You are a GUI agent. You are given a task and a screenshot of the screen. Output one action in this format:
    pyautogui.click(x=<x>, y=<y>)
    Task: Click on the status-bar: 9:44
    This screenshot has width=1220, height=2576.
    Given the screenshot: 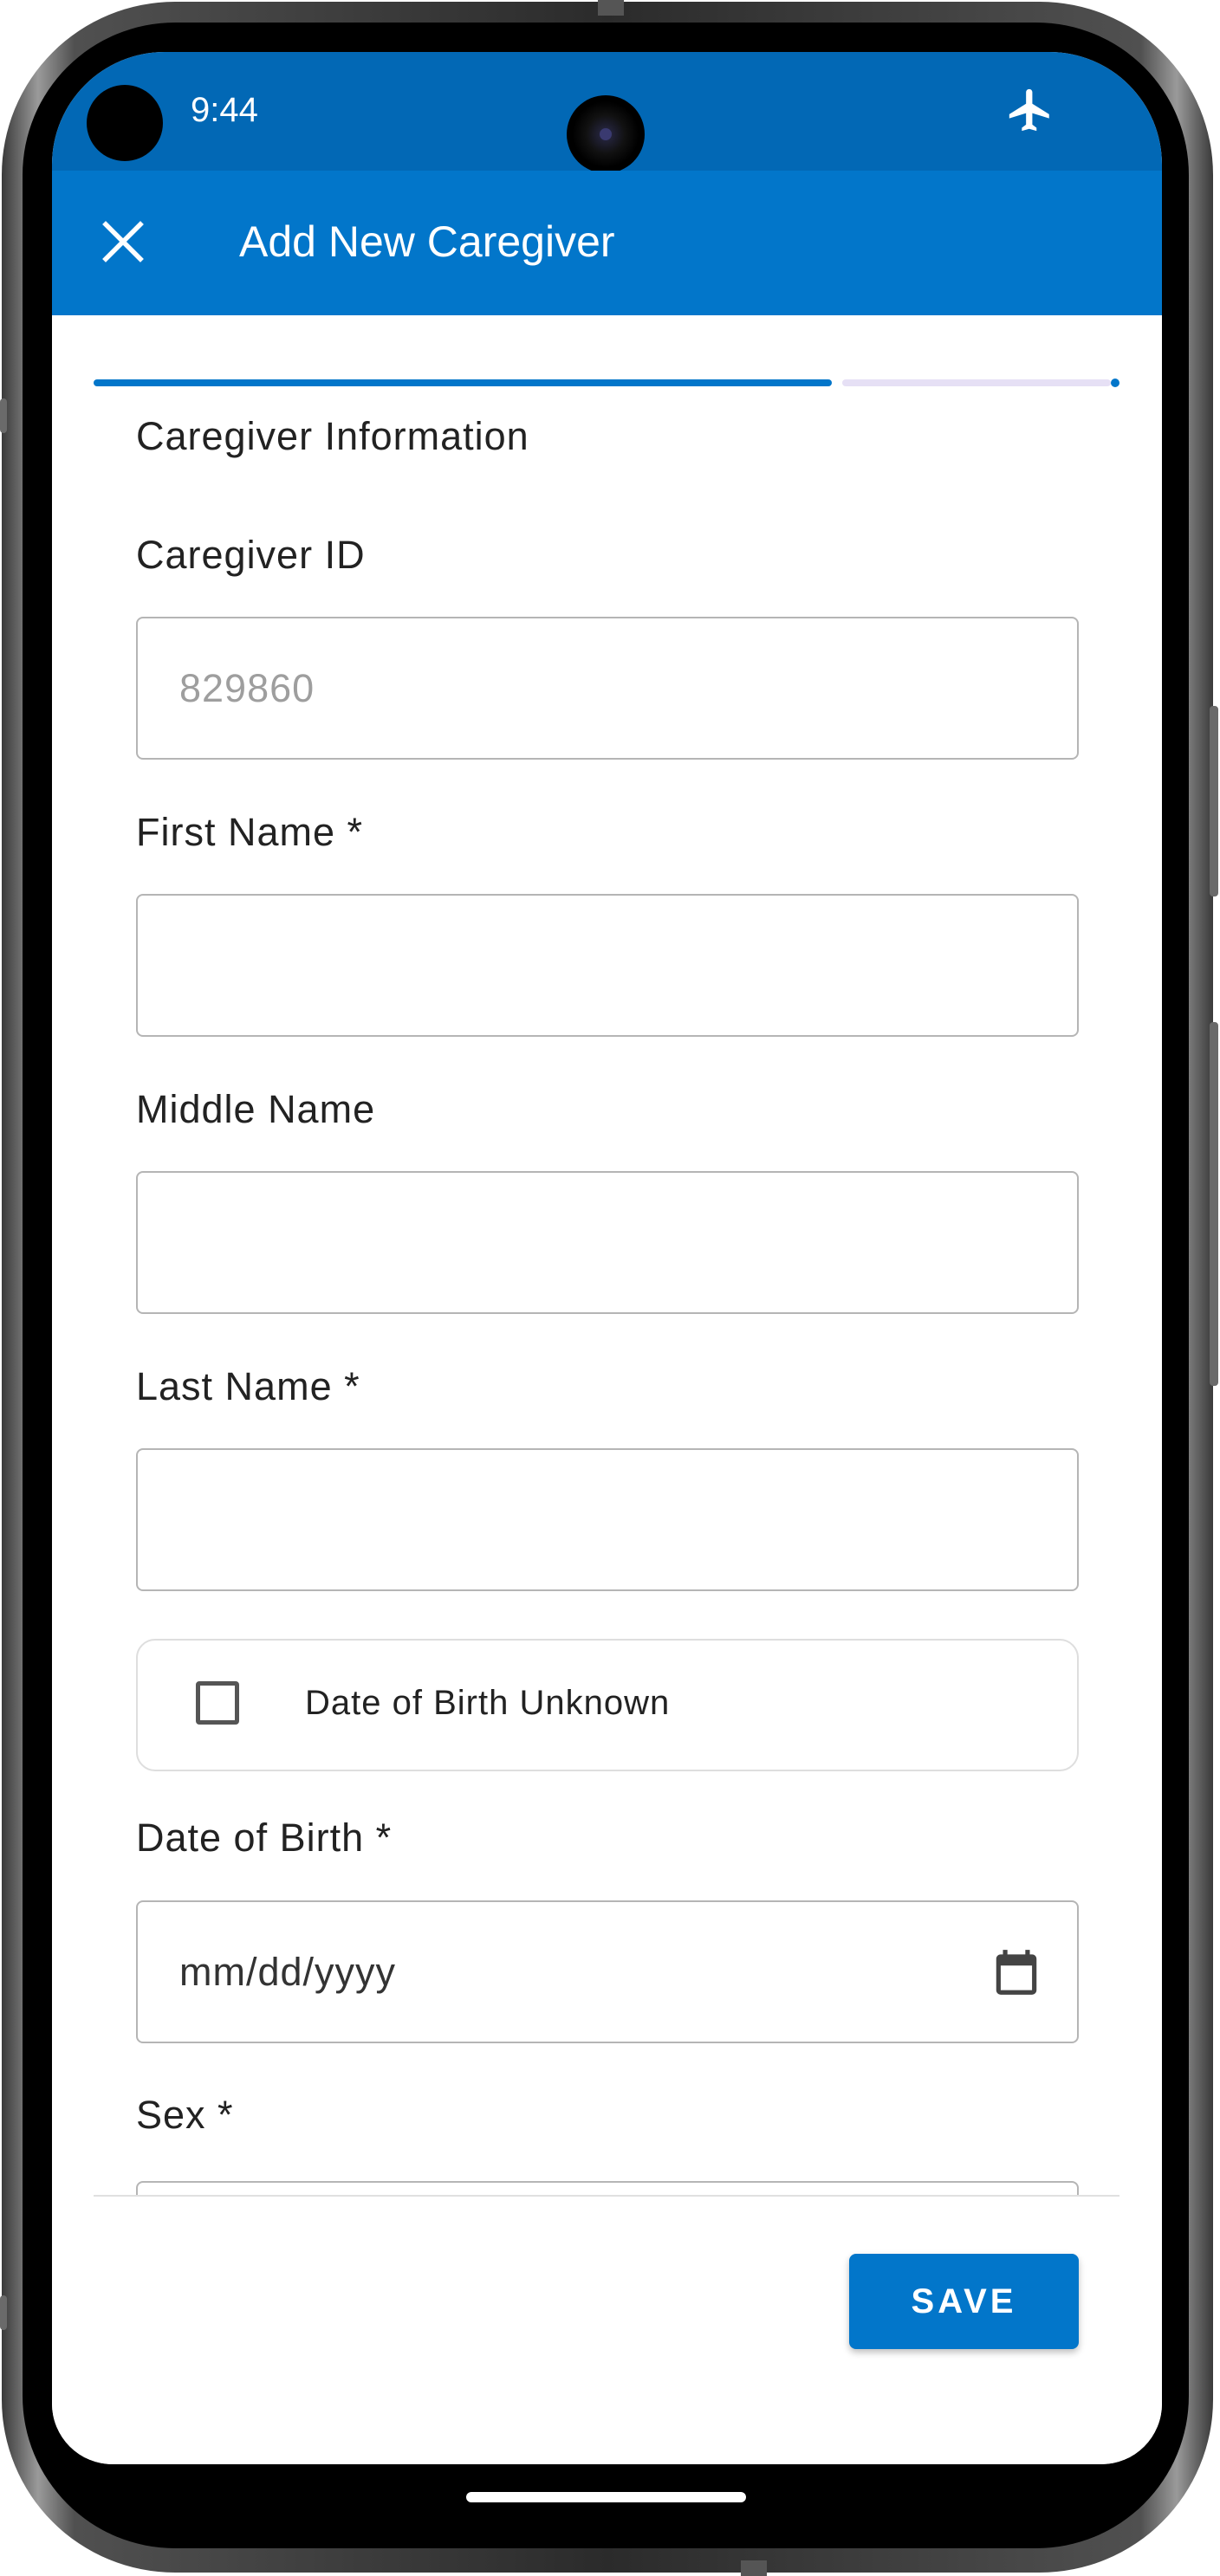 What is the action you would take?
    pyautogui.click(x=607, y=112)
    